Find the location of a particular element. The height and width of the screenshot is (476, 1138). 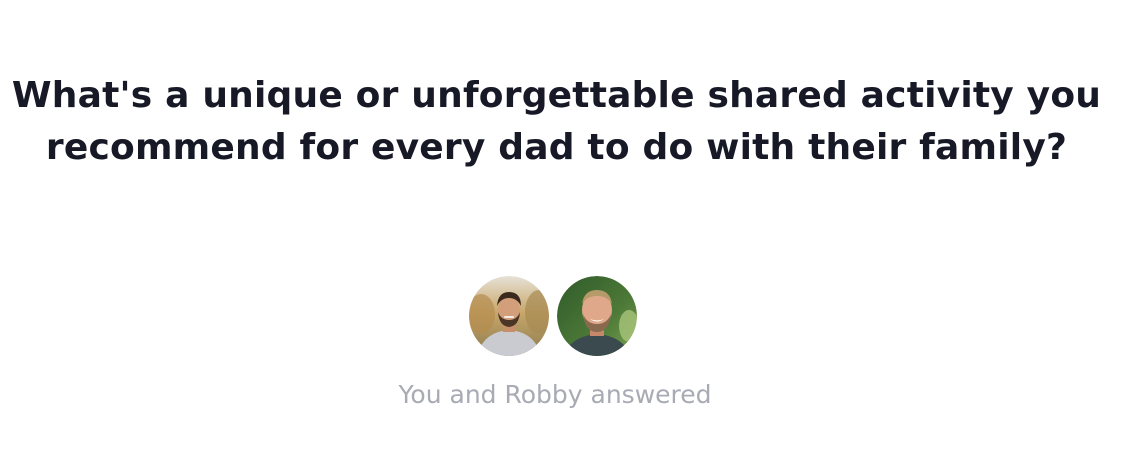

avatar-robby is located at coordinates (597, 316).